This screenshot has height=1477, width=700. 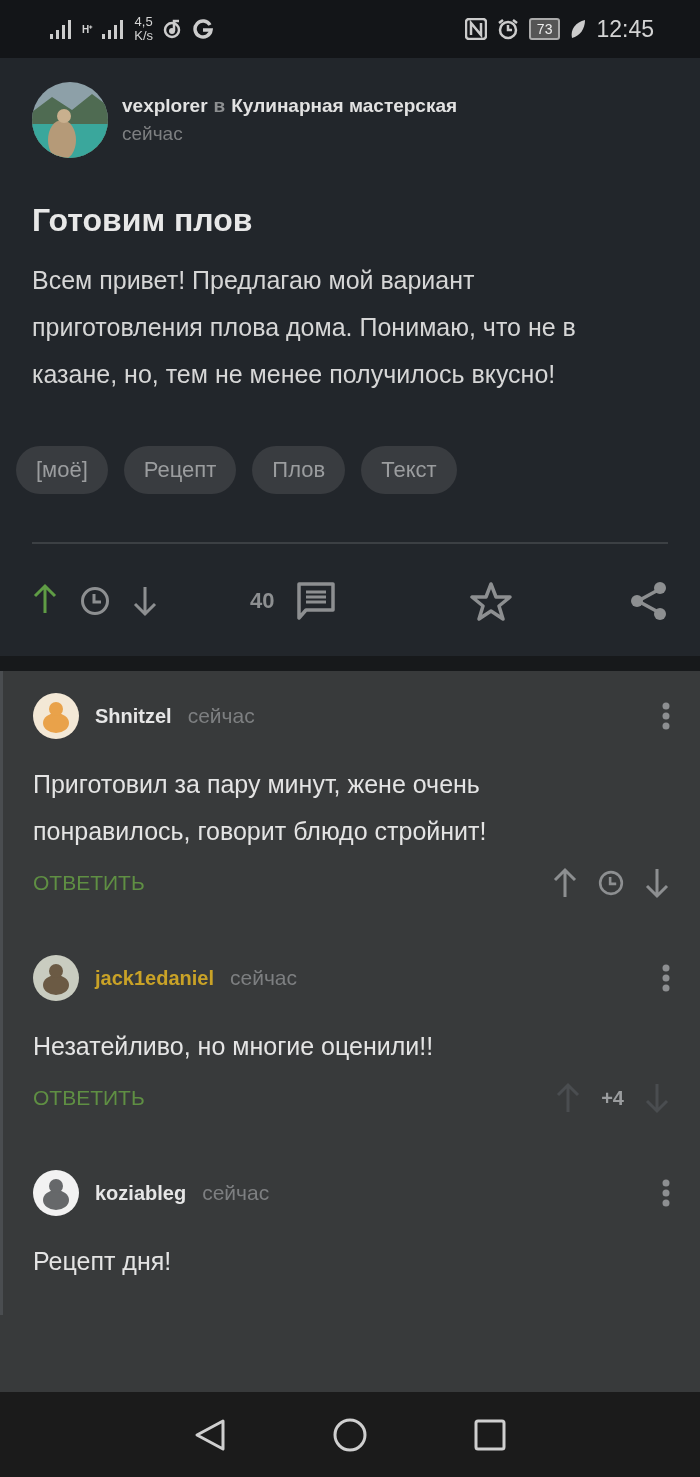 I want to click on post-time: сейчас, so click(x=153, y=134).